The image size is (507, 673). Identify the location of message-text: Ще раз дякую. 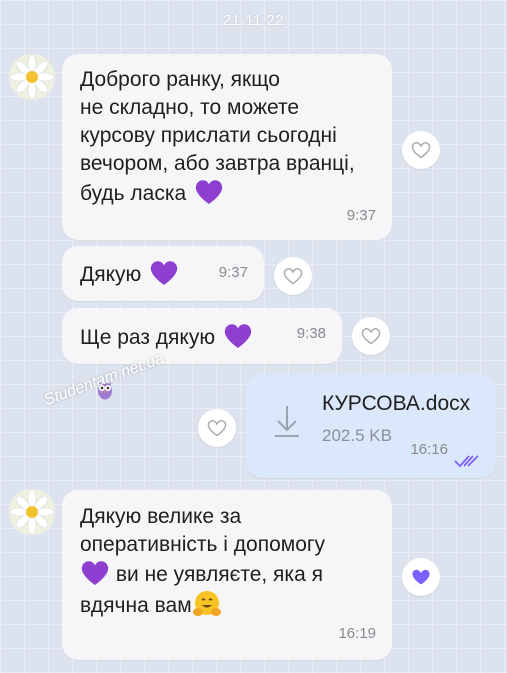
(148, 337).